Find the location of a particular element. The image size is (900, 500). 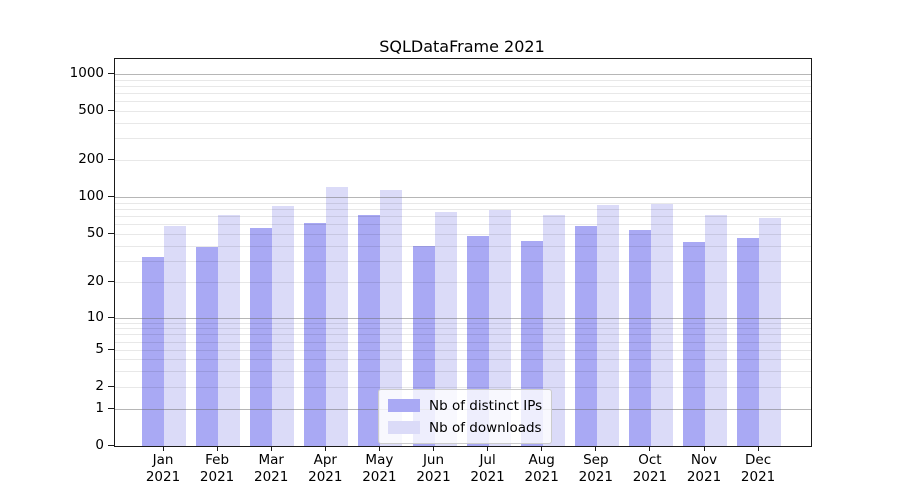

bar-distinct-ips-mar is located at coordinates (261, 336).